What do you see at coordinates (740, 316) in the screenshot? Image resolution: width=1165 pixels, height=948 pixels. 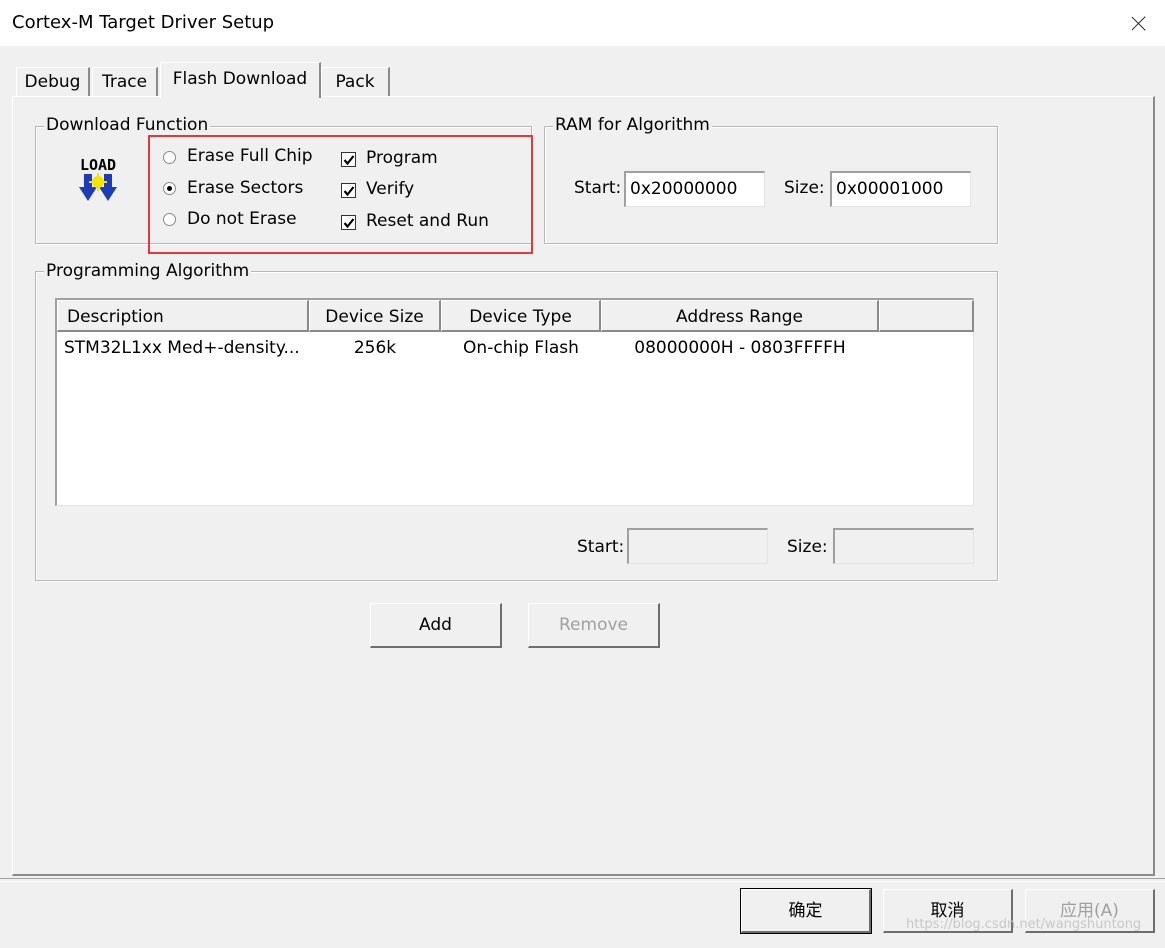 I see `column-header-address-range: Address Range` at bounding box center [740, 316].